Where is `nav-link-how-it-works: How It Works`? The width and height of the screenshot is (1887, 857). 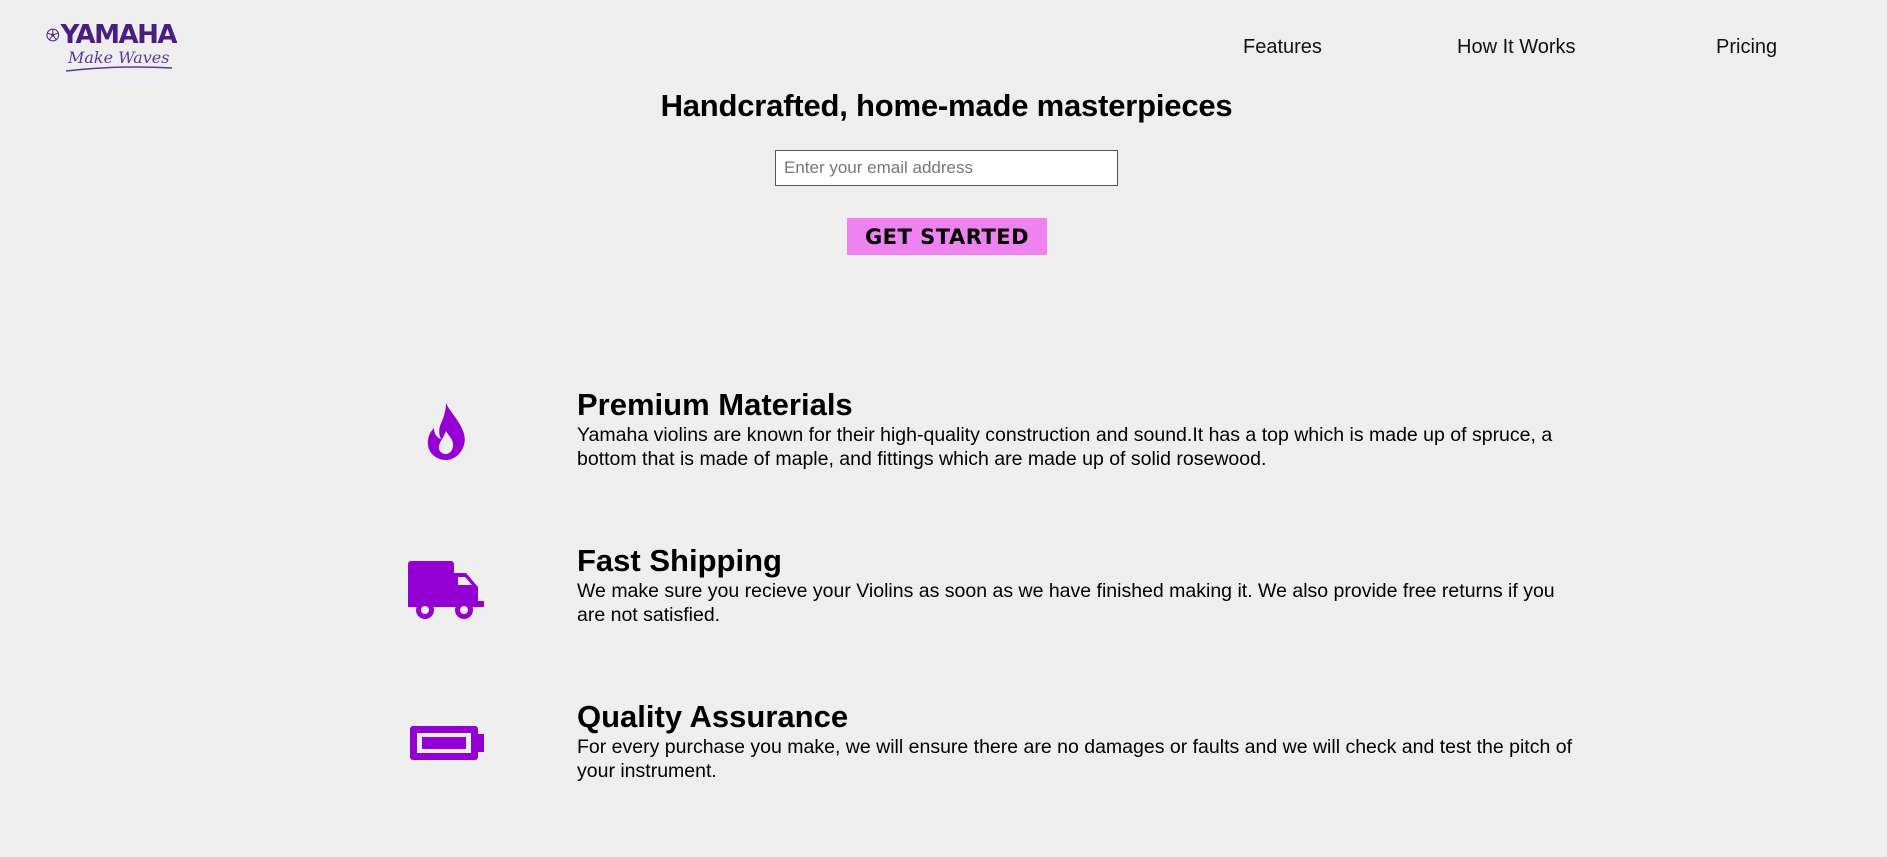 nav-link-how-it-works: How It Works is located at coordinates (1516, 48).